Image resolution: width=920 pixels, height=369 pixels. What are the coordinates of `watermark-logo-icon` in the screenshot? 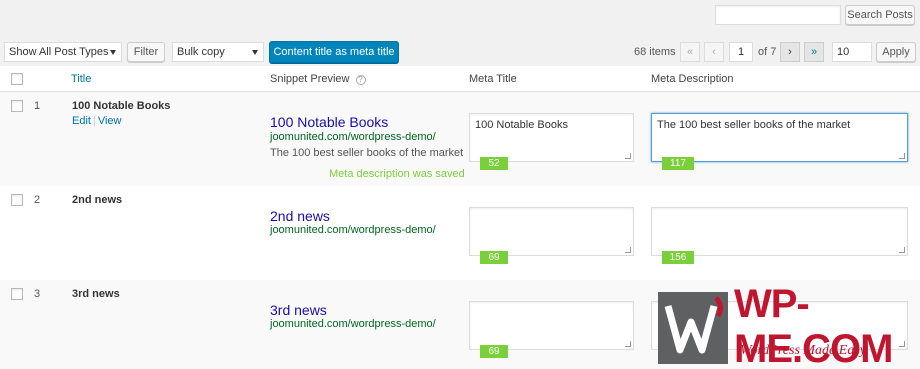 It's located at (693, 328).